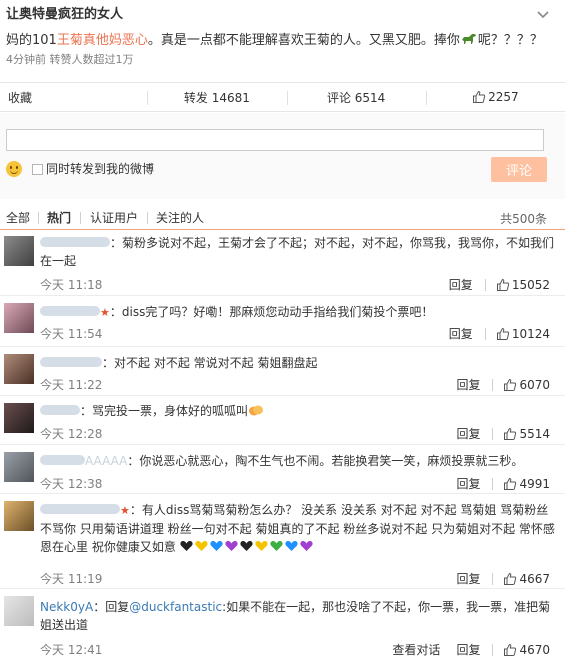  Describe the element at coordinates (106, 461) in the screenshot. I see `username-partial: AAAAA` at that location.